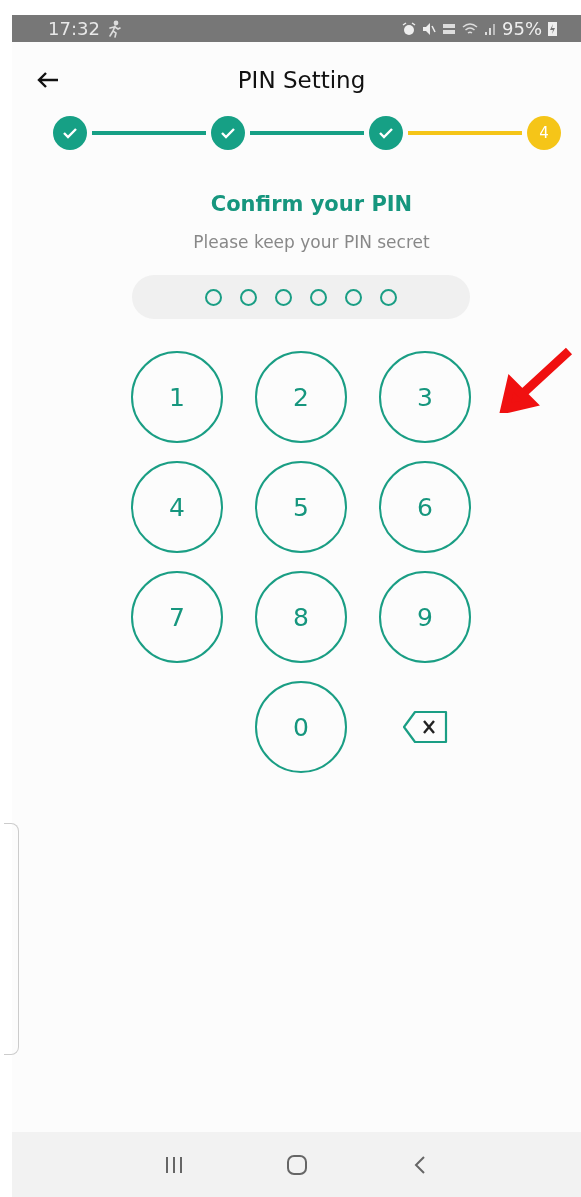  I want to click on subtitle: Please keep your PIN secret, so click(311, 242).